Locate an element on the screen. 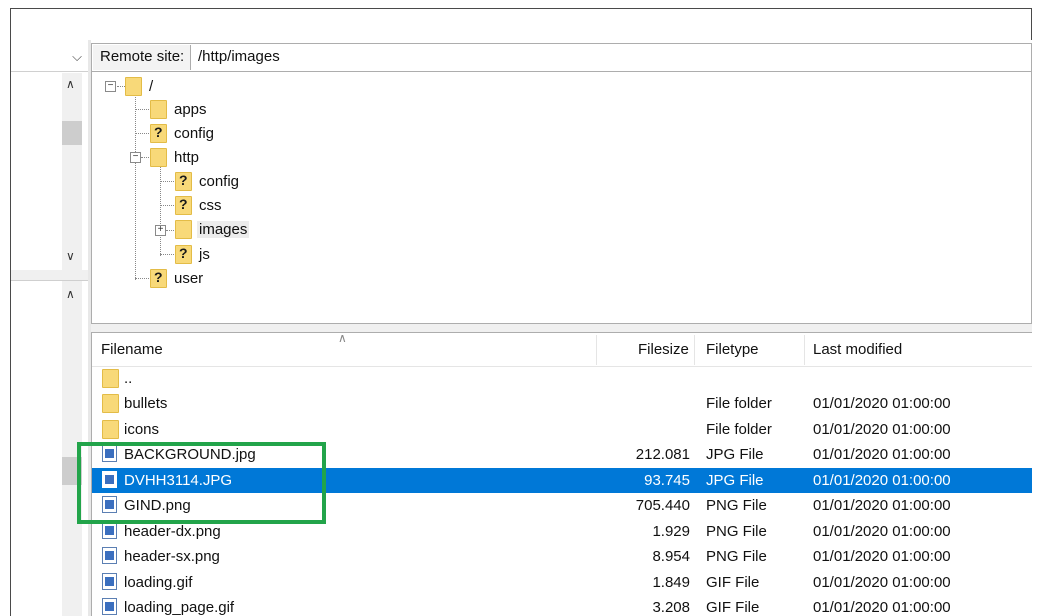  window-frame-top is located at coordinates (521, 24).